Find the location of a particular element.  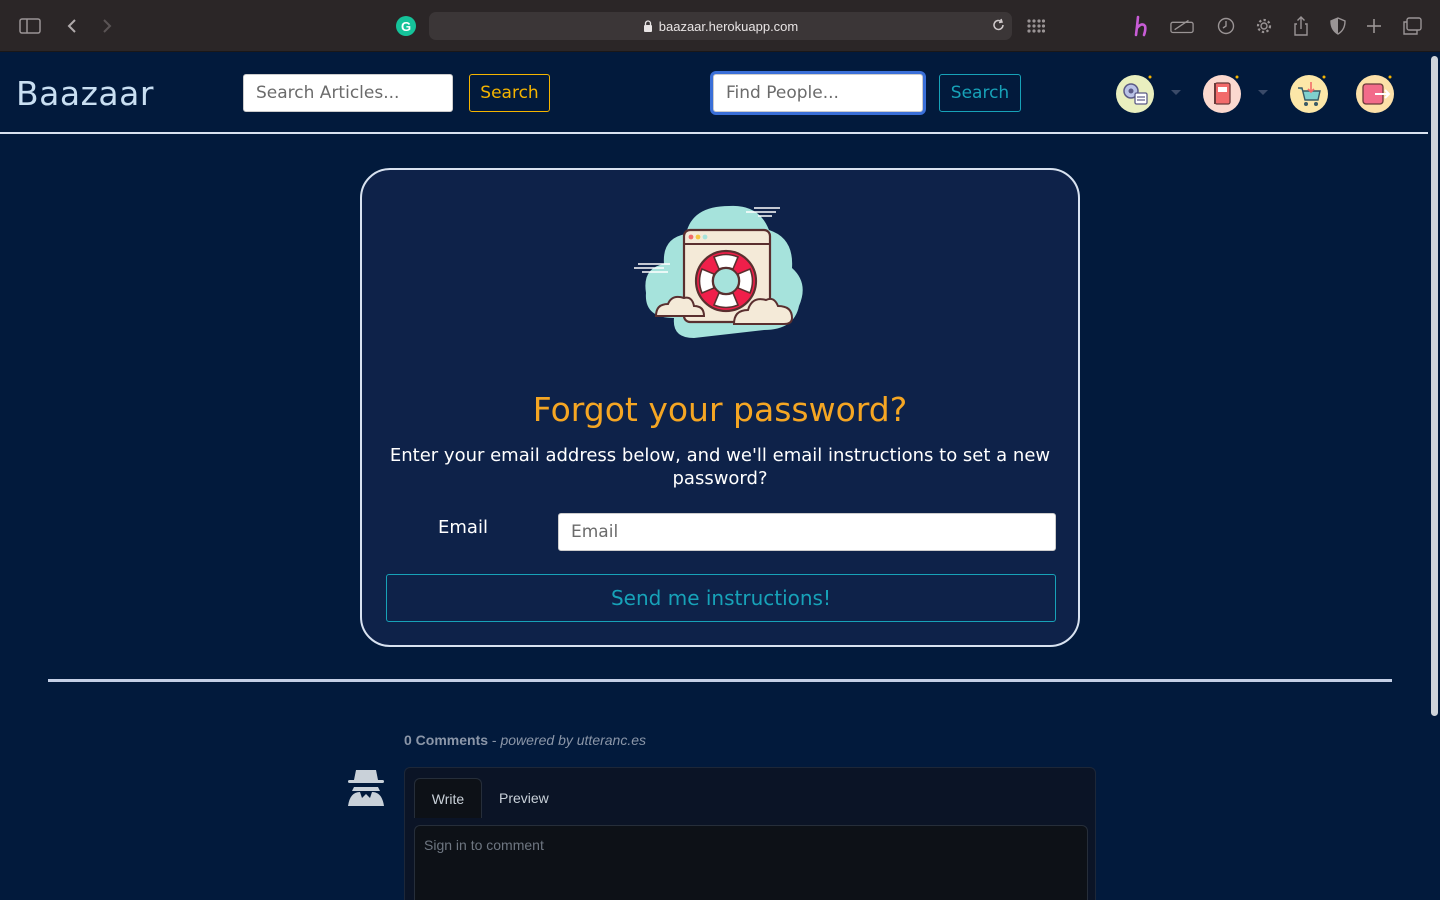

share-icon is located at coordinates (1301, 26).